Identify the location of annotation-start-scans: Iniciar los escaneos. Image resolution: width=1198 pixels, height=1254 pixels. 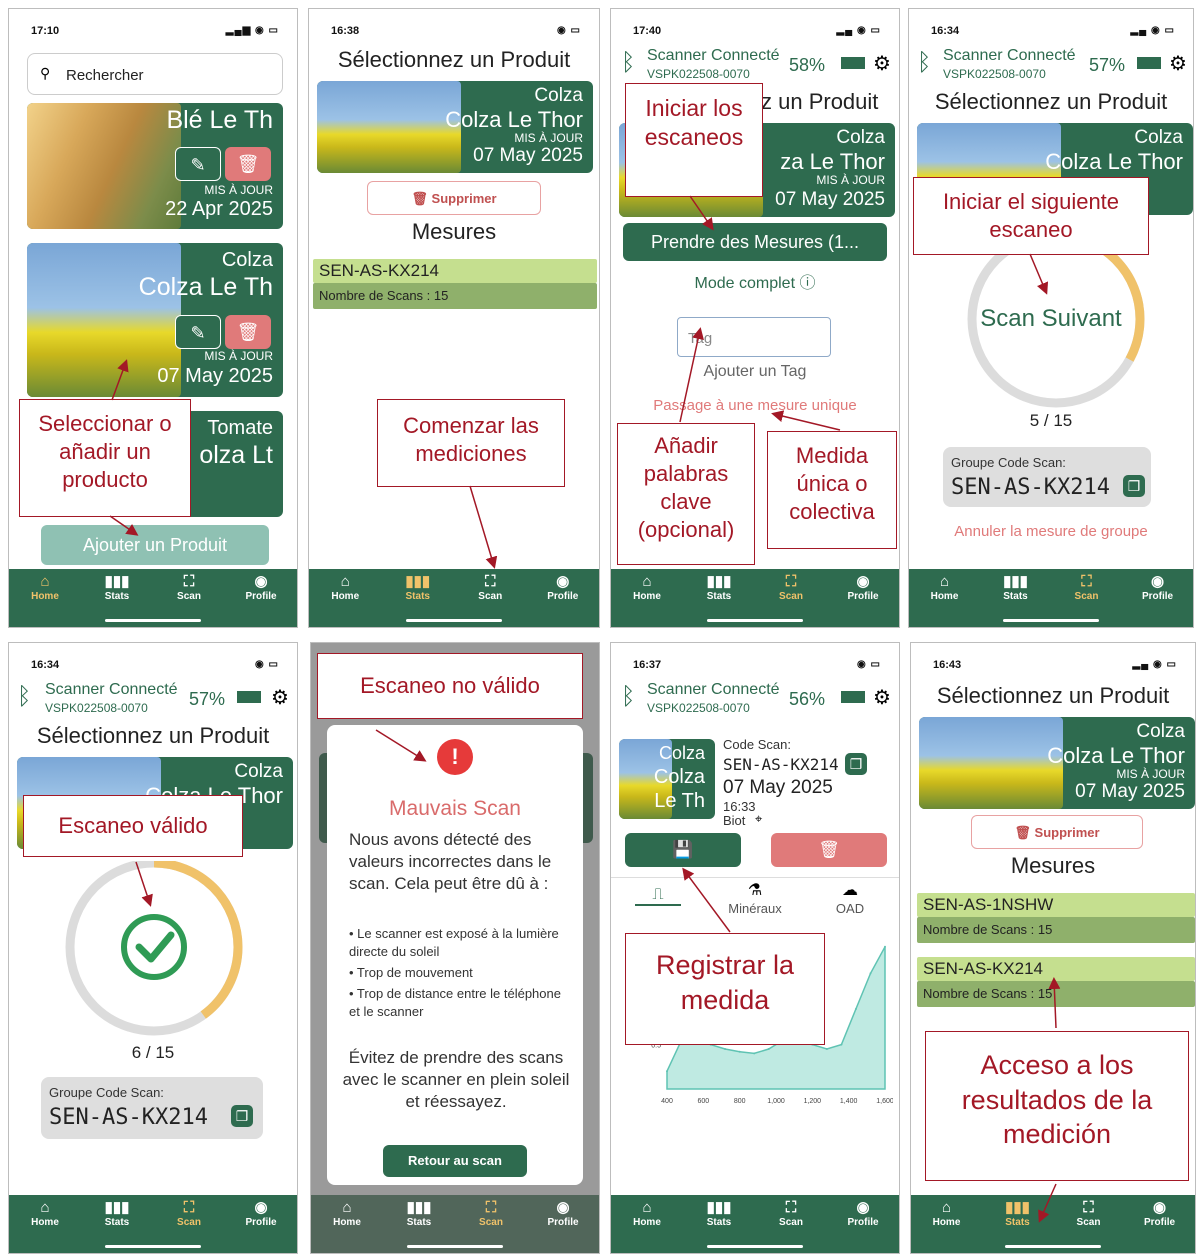
(694, 140).